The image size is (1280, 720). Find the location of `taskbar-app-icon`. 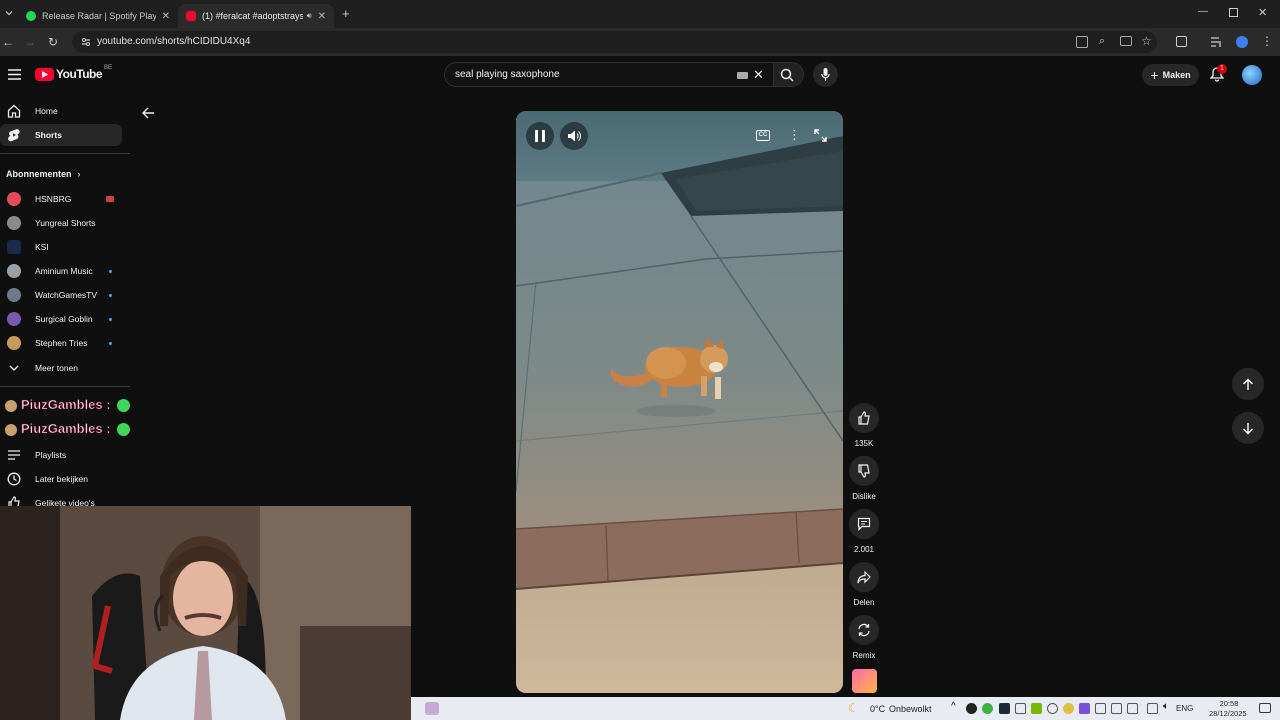

taskbar-app-icon is located at coordinates (432, 708).